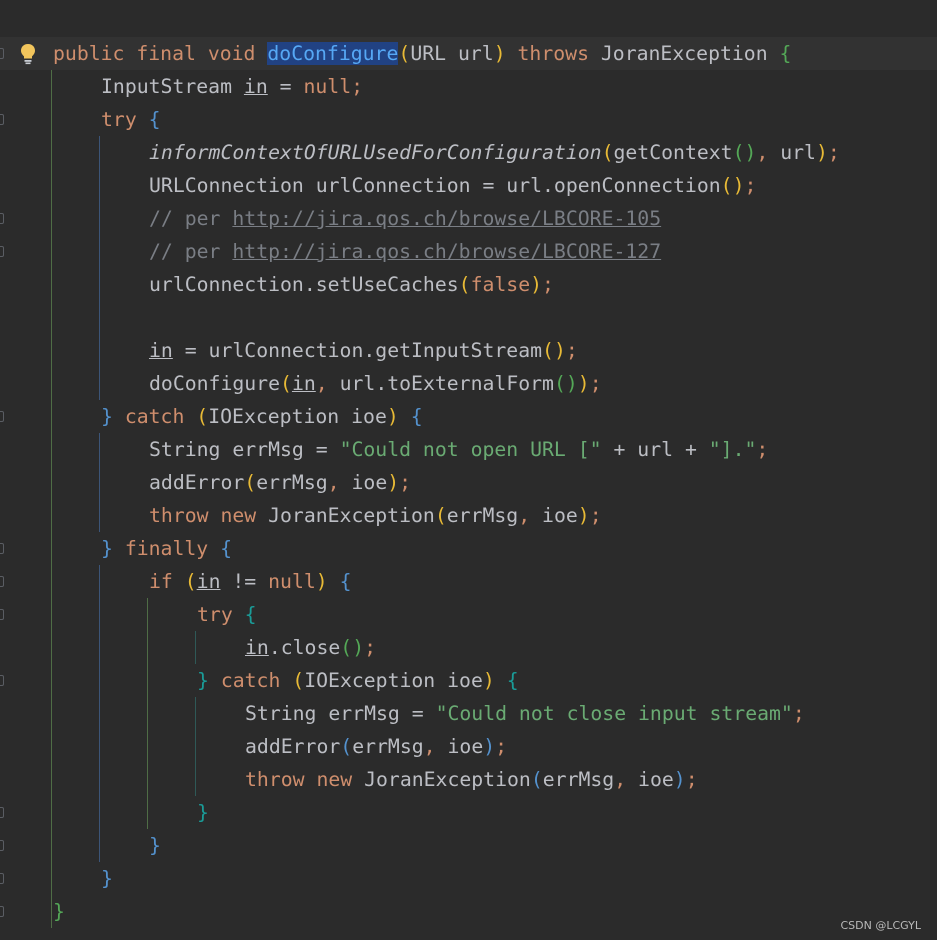  Describe the element at coordinates (191, 251) in the screenshot. I see `code-token: // per` at that location.